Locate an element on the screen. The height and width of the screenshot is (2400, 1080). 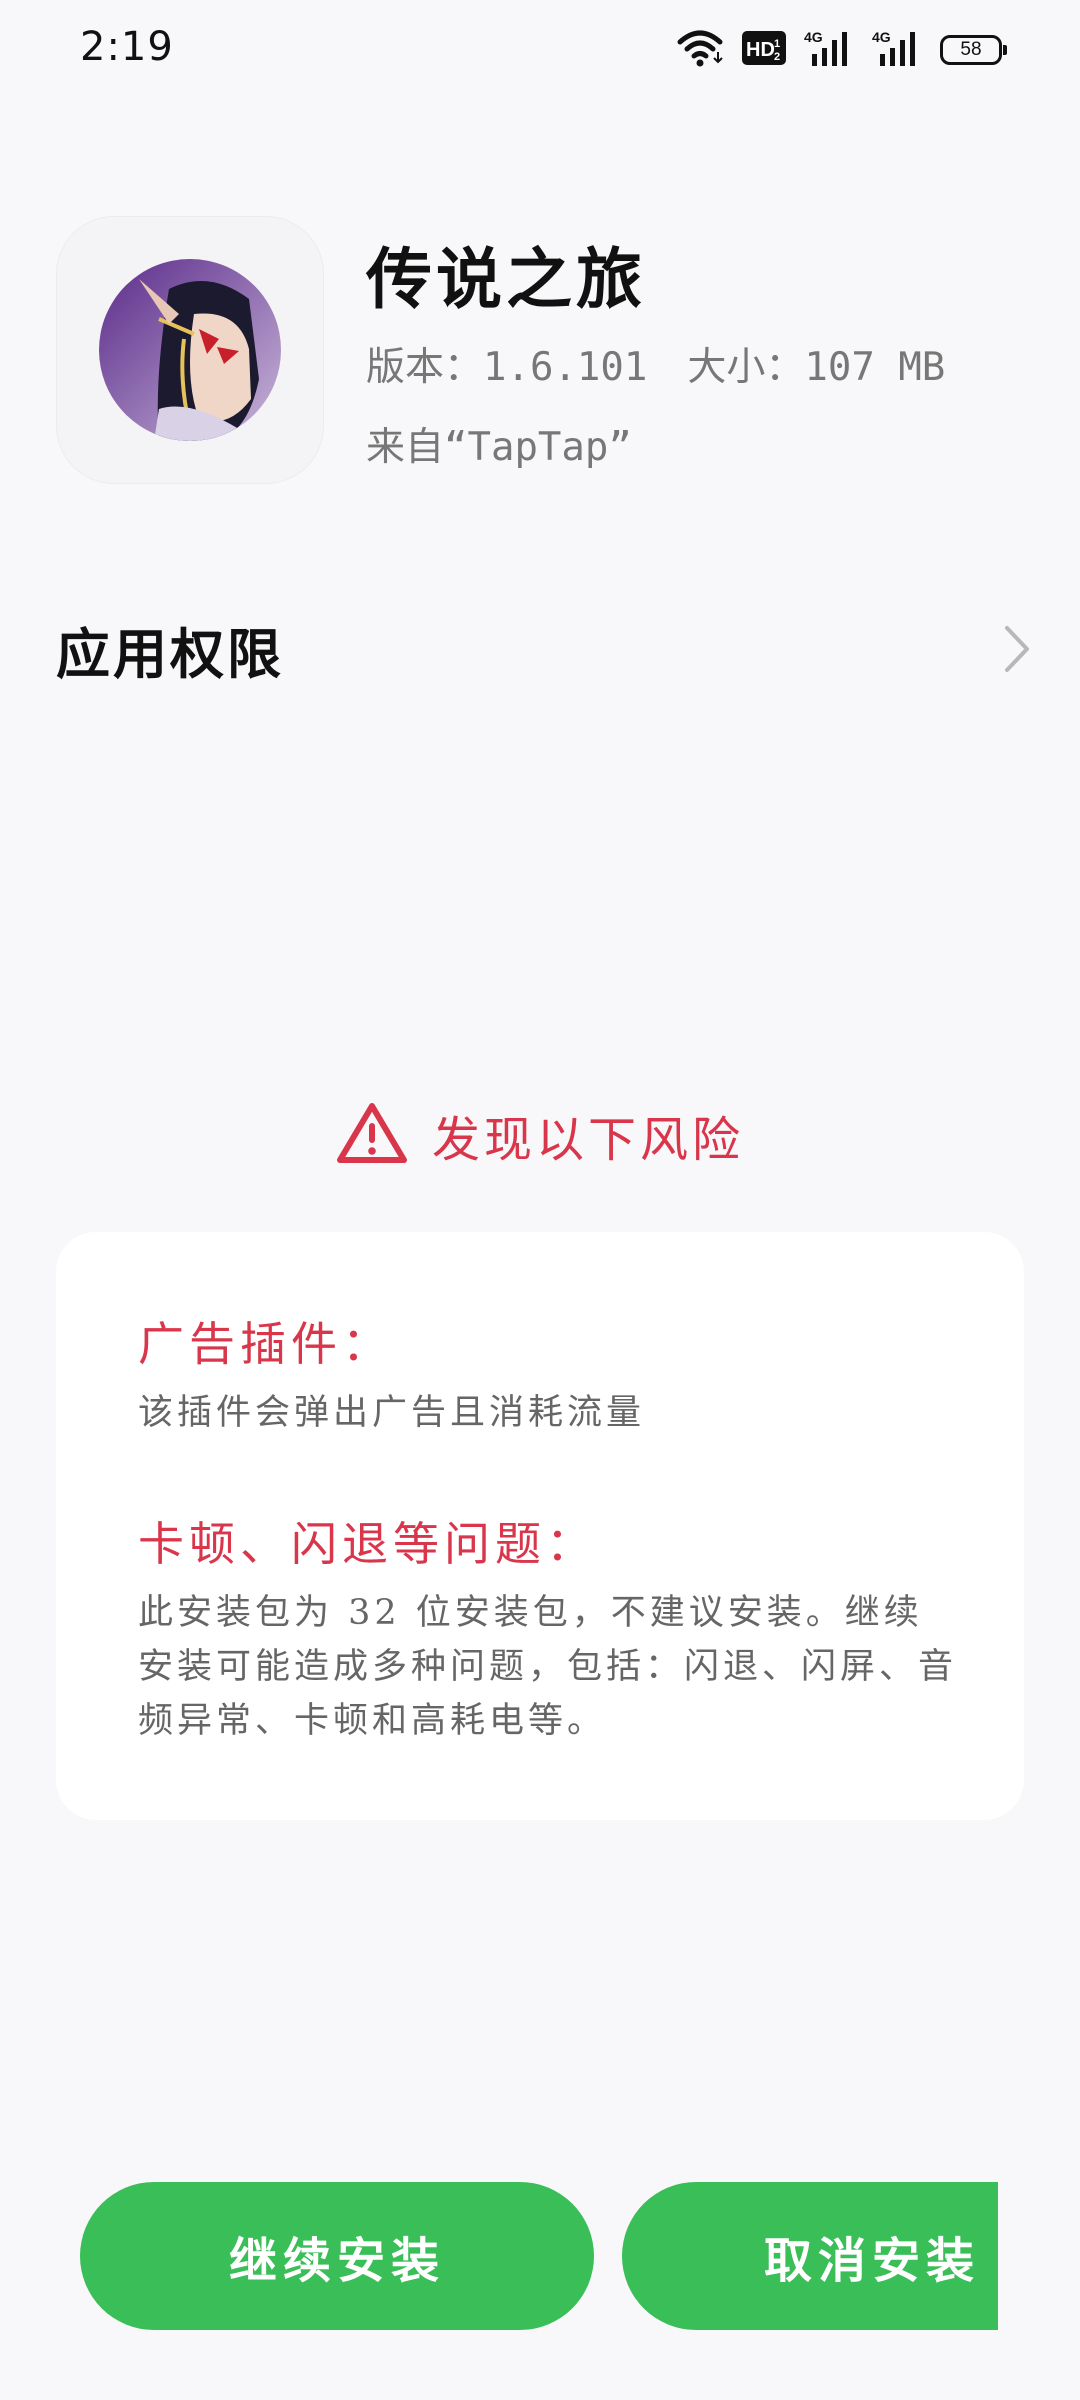
network-label-1: 4G is located at coordinates (813, 37).